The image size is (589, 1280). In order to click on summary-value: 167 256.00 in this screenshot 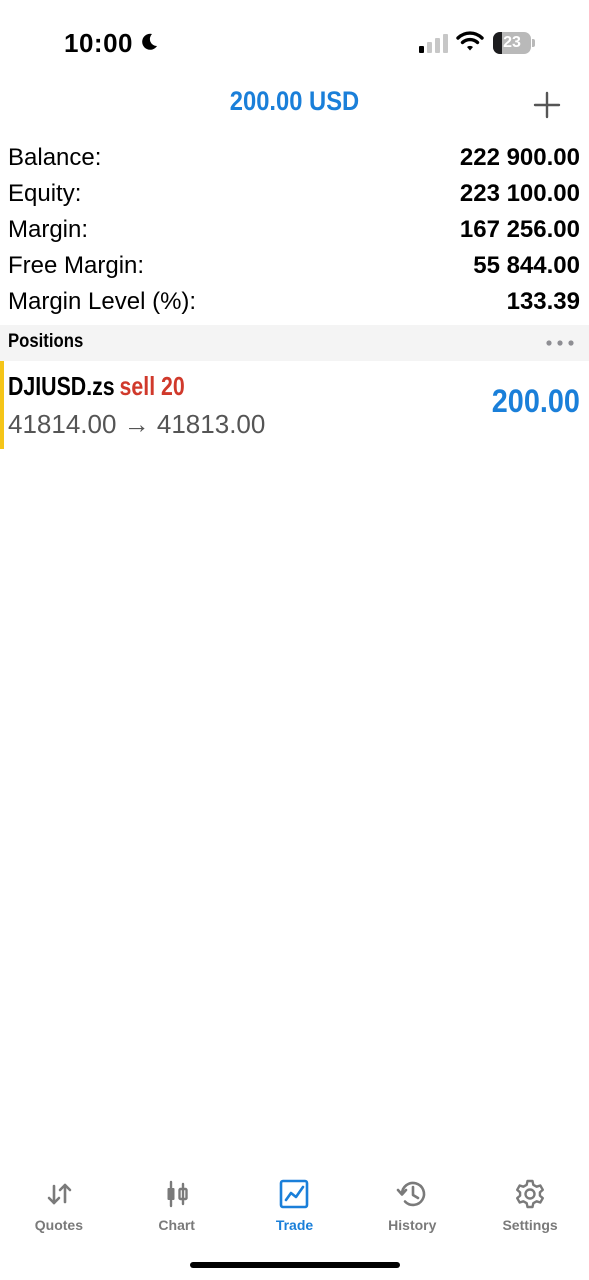, I will do `click(519, 229)`.